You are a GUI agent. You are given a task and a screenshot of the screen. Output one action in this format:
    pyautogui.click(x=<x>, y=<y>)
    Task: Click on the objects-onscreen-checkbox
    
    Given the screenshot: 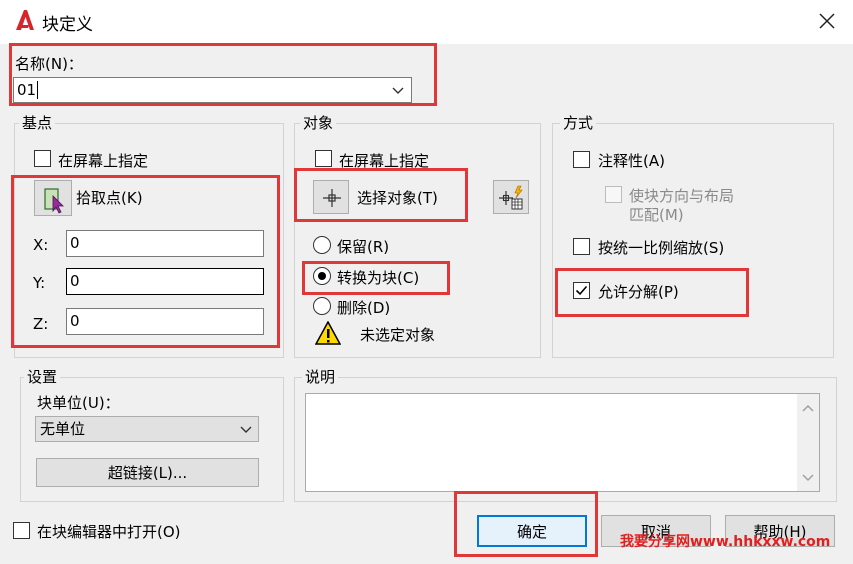 What is the action you would take?
    pyautogui.click(x=323, y=158)
    